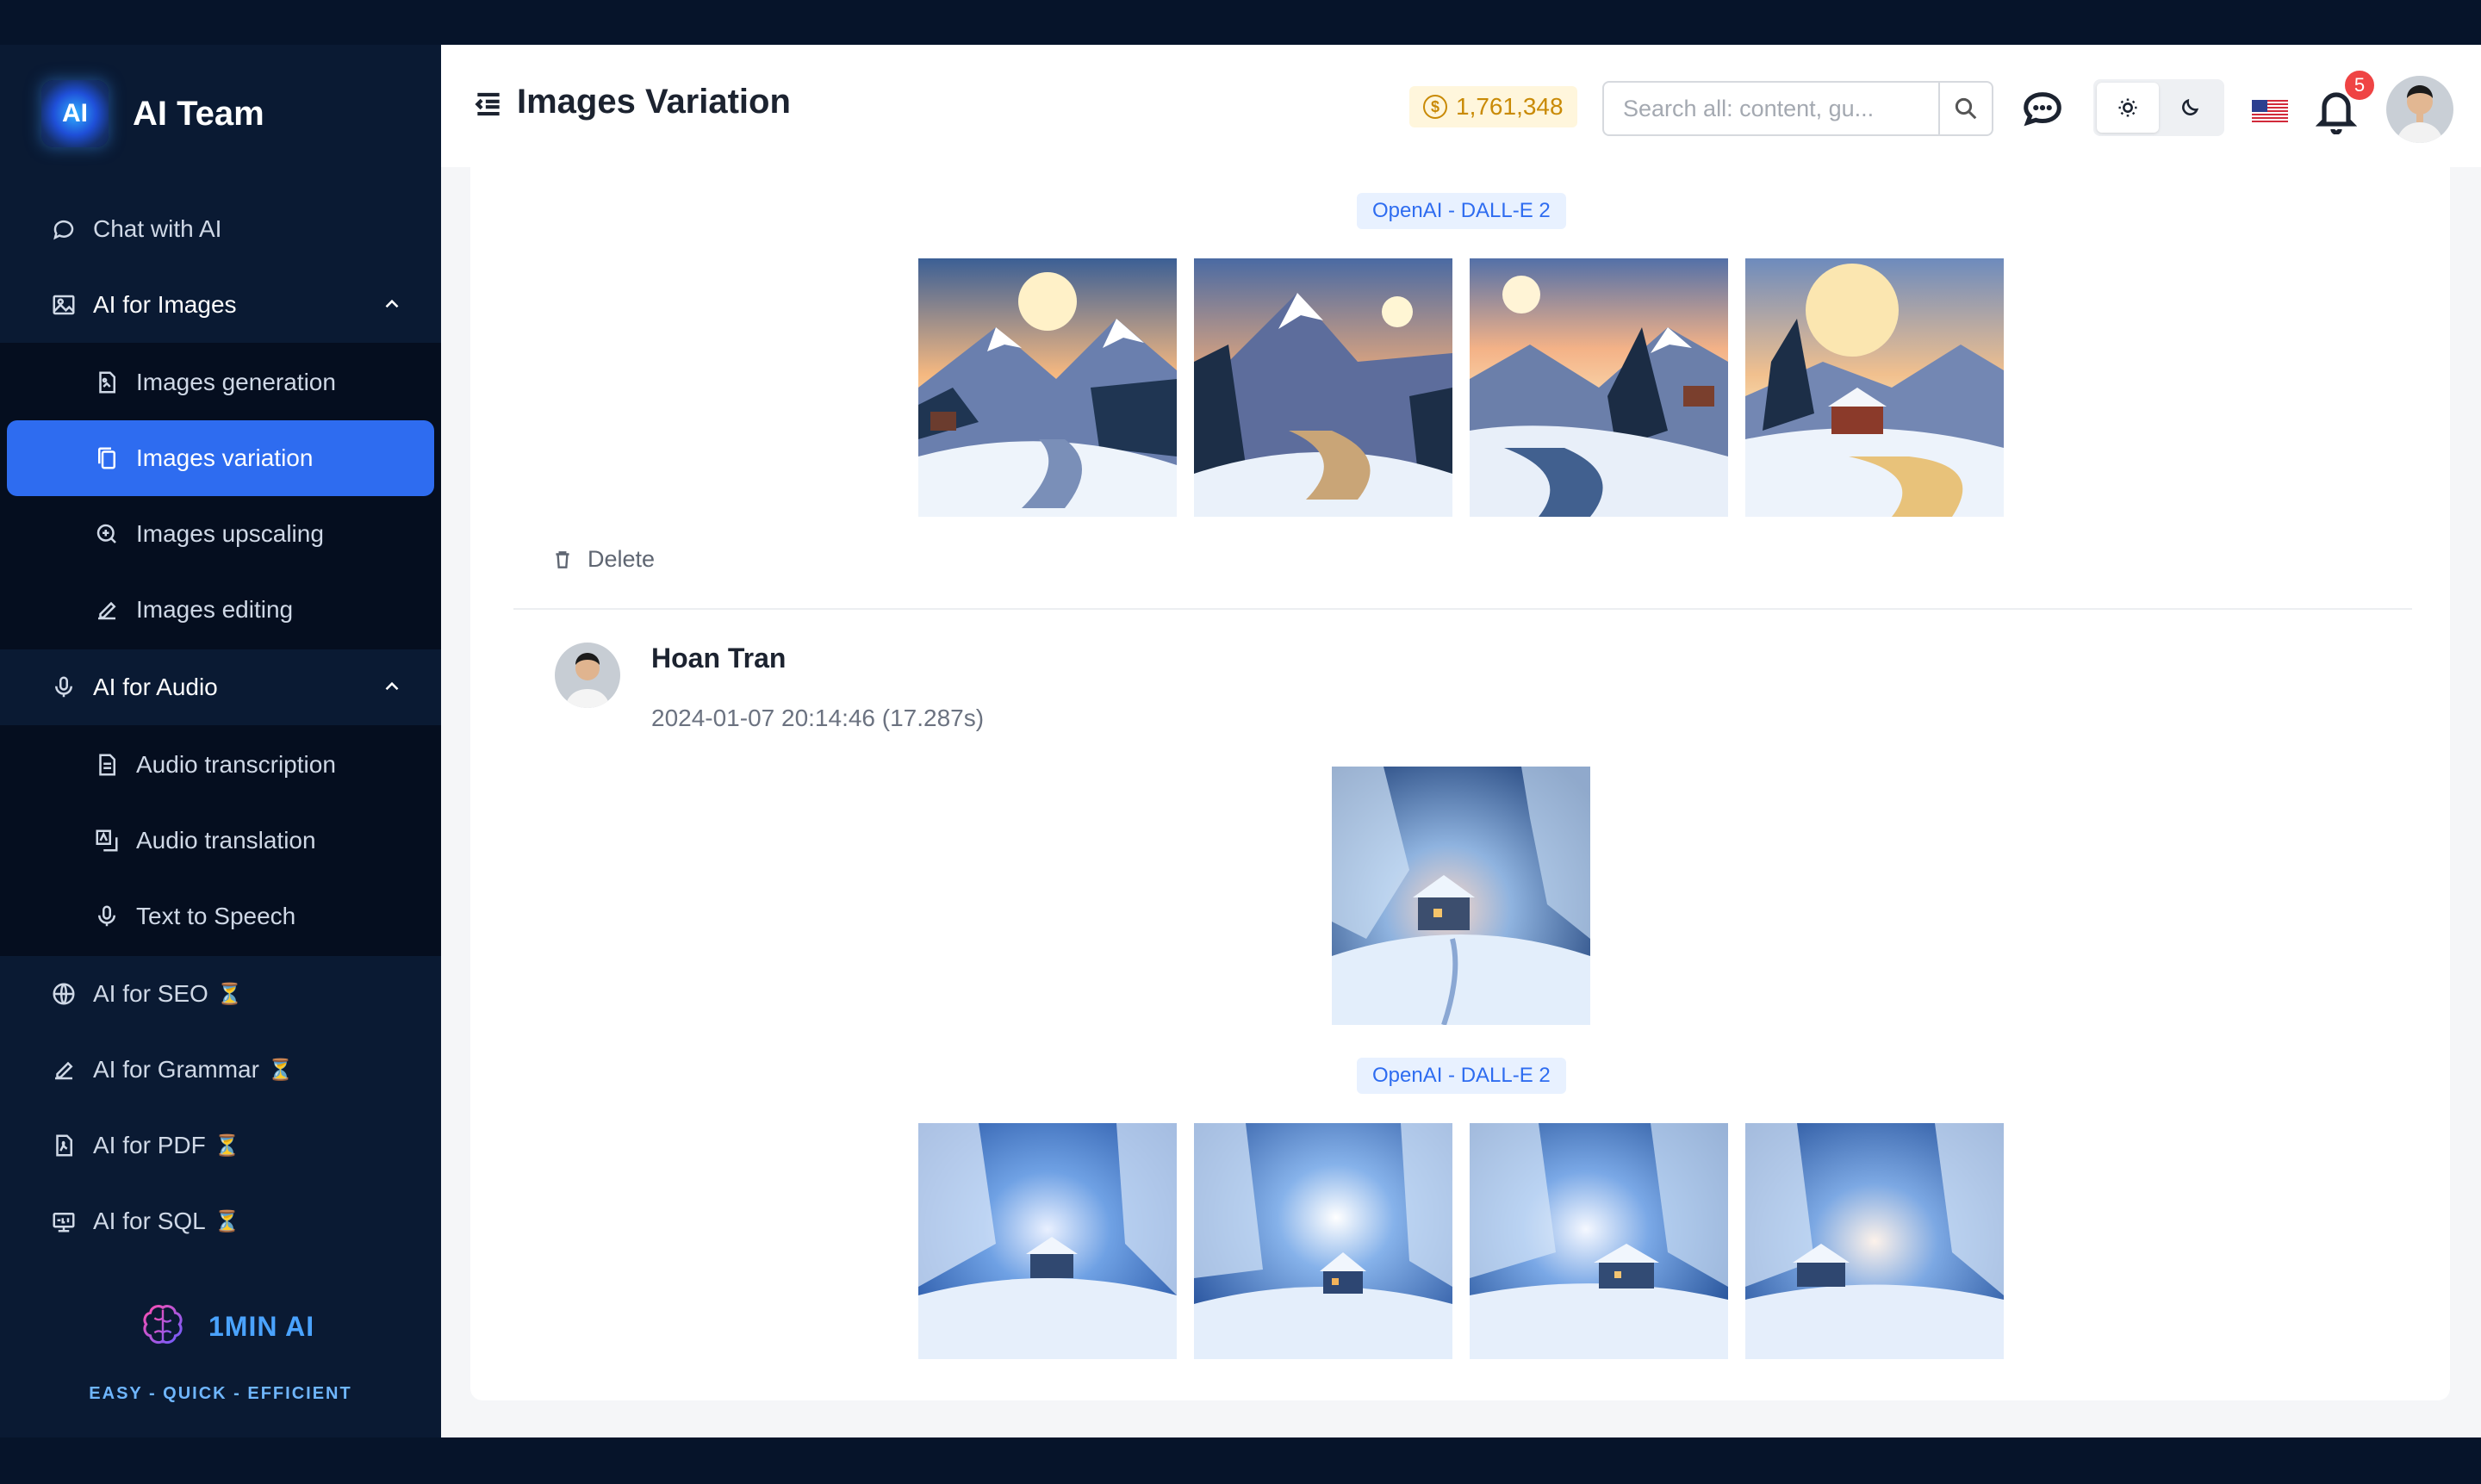  What do you see at coordinates (1461, 896) in the screenshot?
I see `source-image` at bounding box center [1461, 896].